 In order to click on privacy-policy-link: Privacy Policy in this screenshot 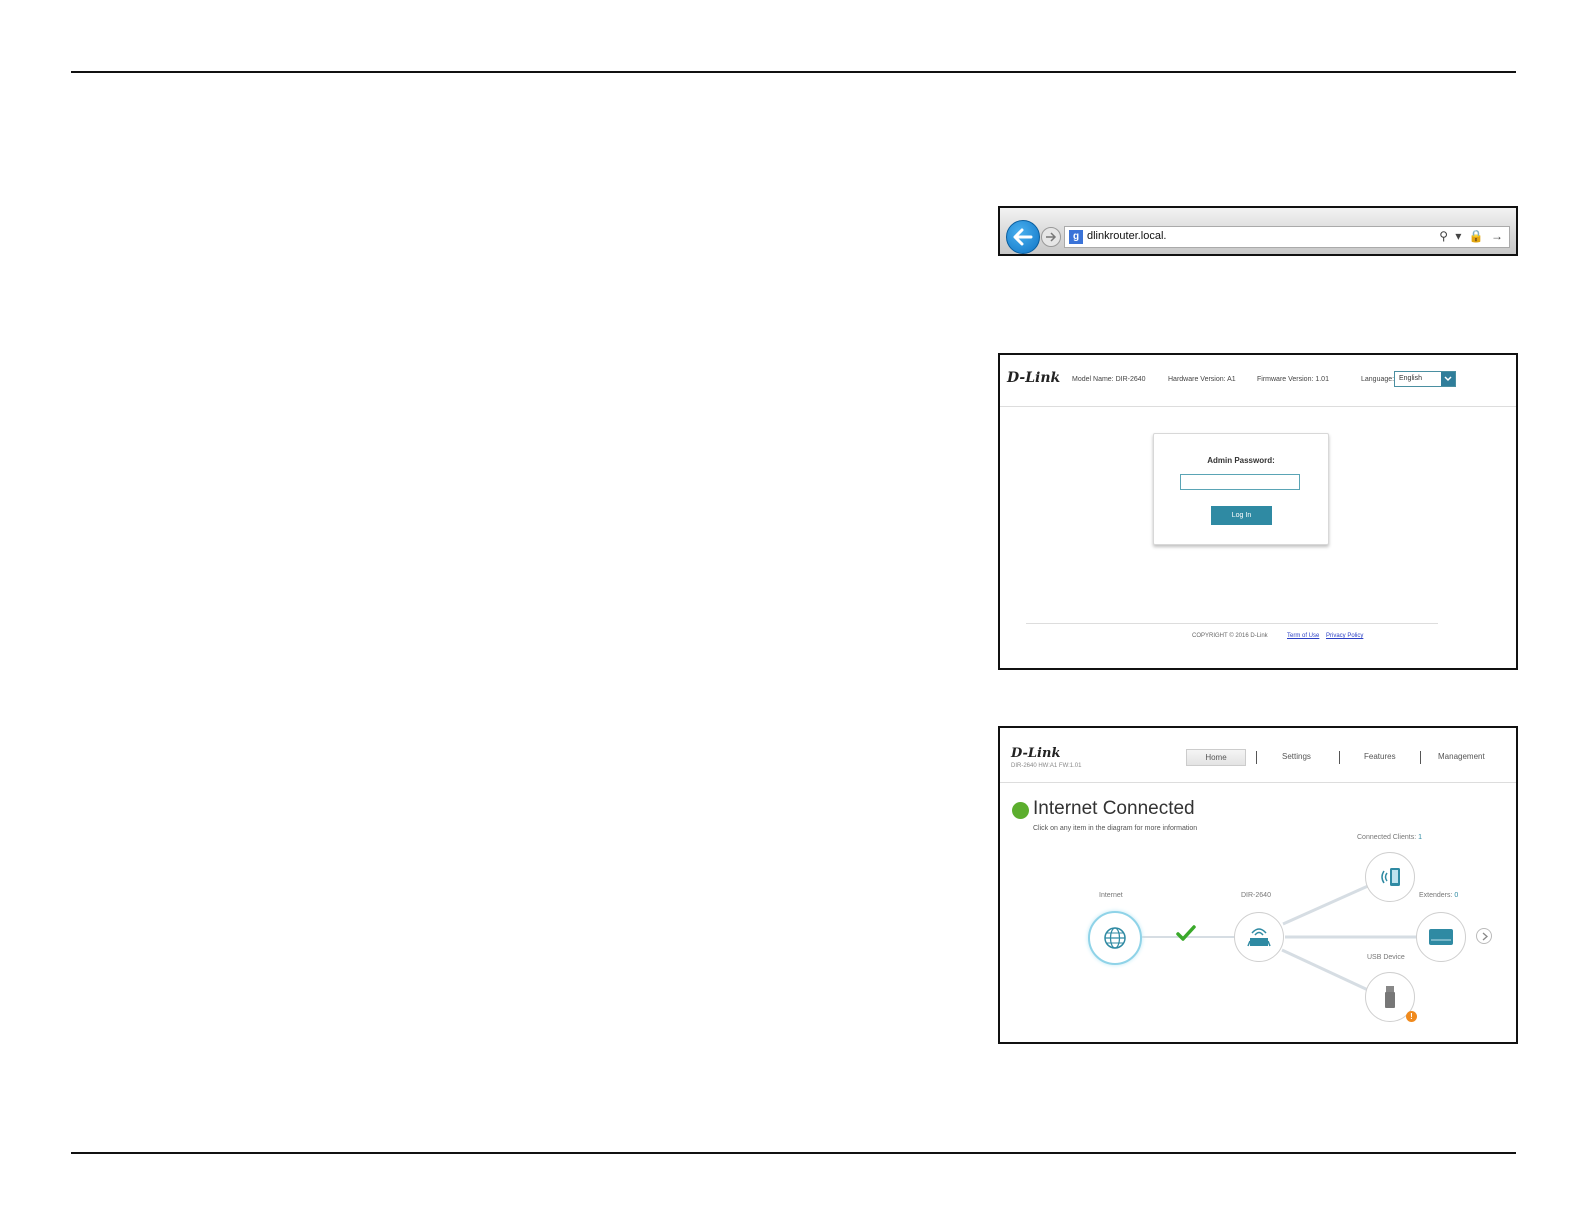, I will do `click(1344, 636)`.